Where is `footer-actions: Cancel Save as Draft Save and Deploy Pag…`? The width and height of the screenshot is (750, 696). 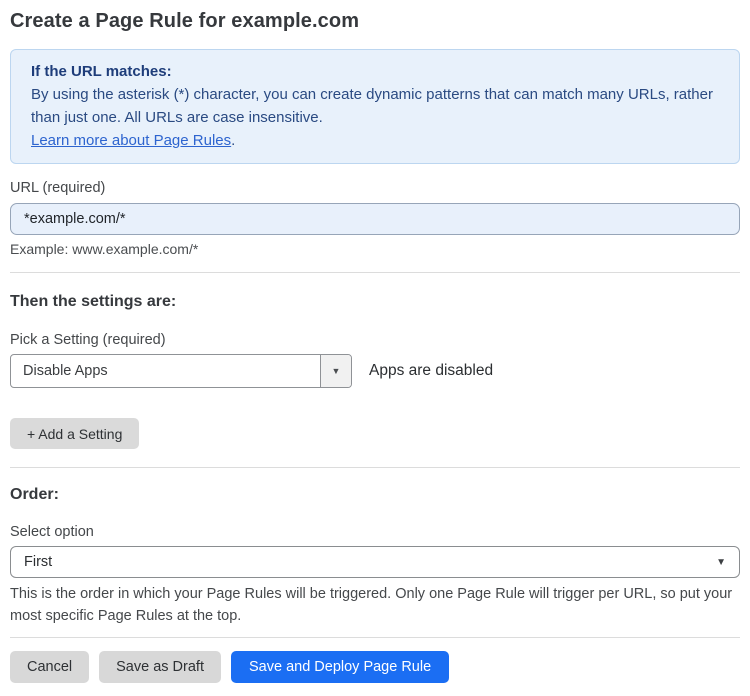
footer-actions: Cancel Save as Draft Save and Deploy Pag… is located at coordinates (375, 667).